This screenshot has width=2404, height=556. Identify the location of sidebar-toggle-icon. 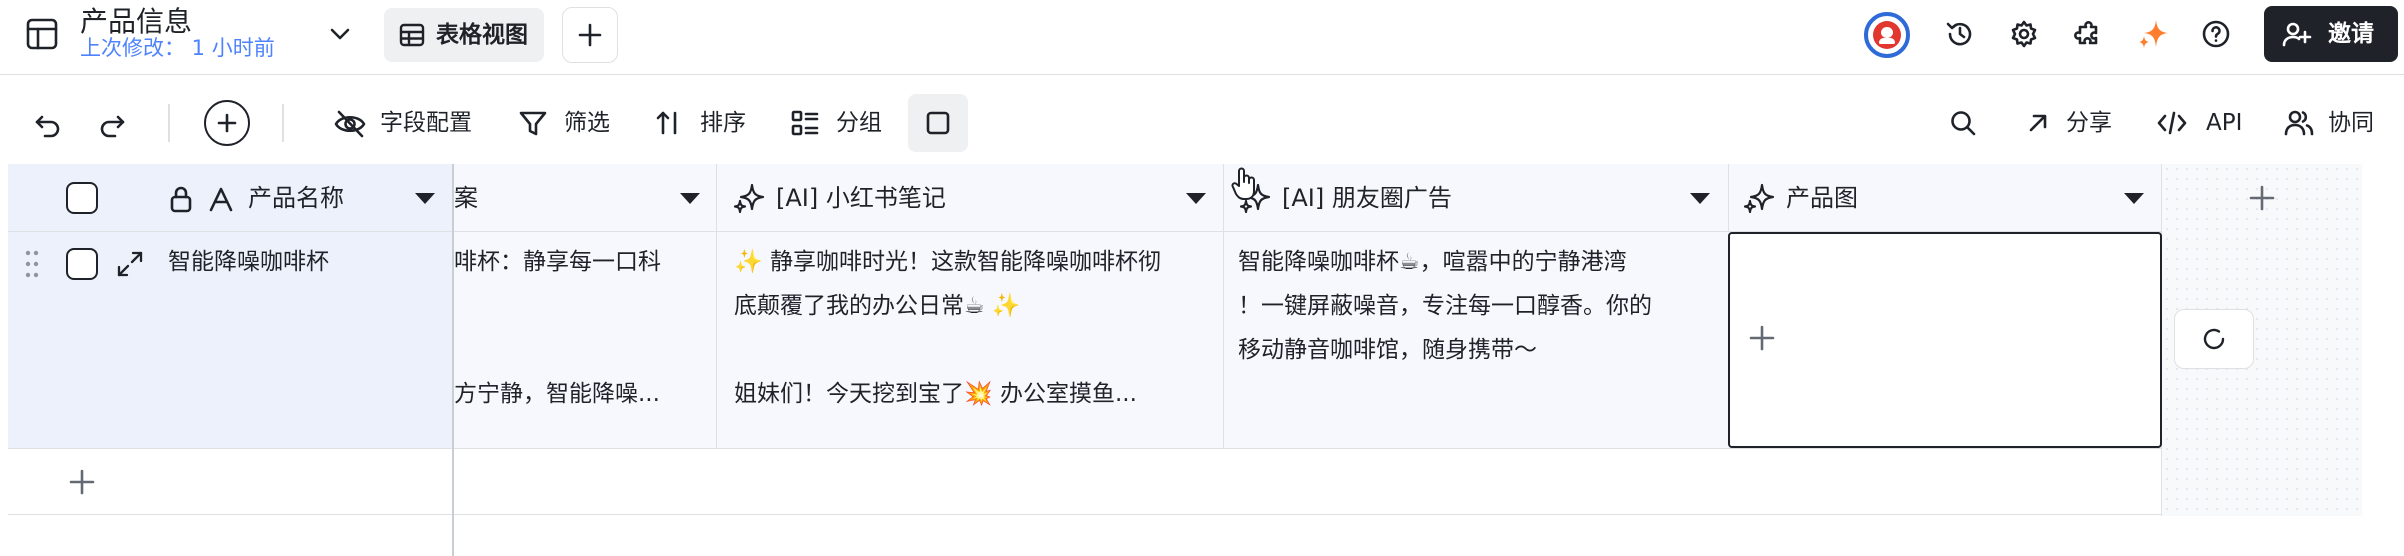
(42, 34).